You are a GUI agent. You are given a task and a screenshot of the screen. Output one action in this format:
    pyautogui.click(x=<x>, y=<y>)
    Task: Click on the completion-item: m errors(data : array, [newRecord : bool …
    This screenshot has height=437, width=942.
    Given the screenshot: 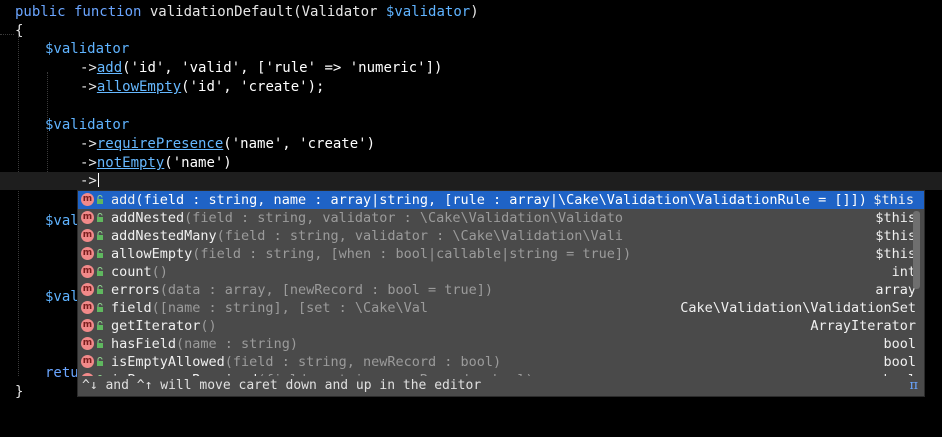 What is the action you would take?
    pyautogui.click(x=501, y=290)
    